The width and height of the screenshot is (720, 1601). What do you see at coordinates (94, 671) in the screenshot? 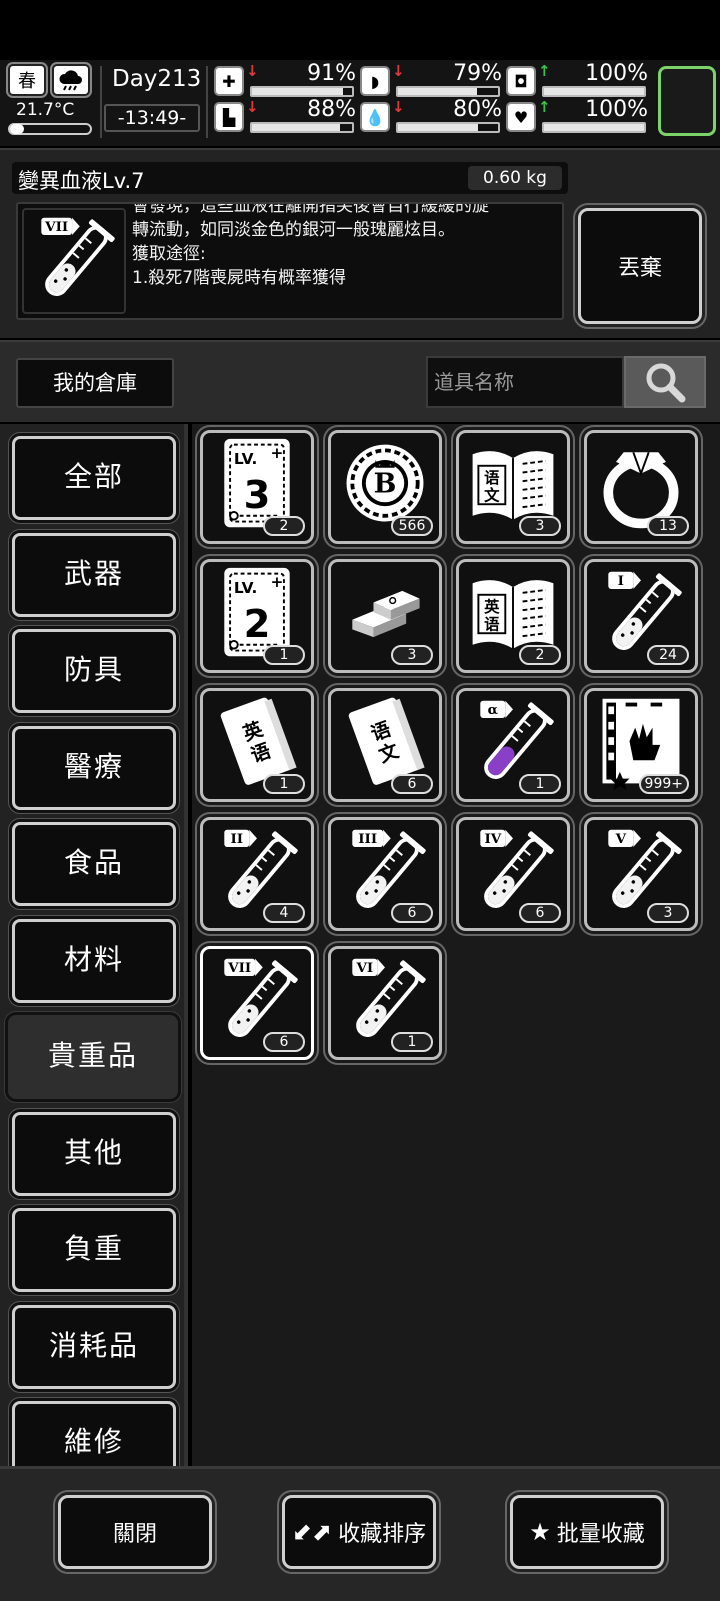
I see `category-tab: 防具` at bounding box center [94, 671].